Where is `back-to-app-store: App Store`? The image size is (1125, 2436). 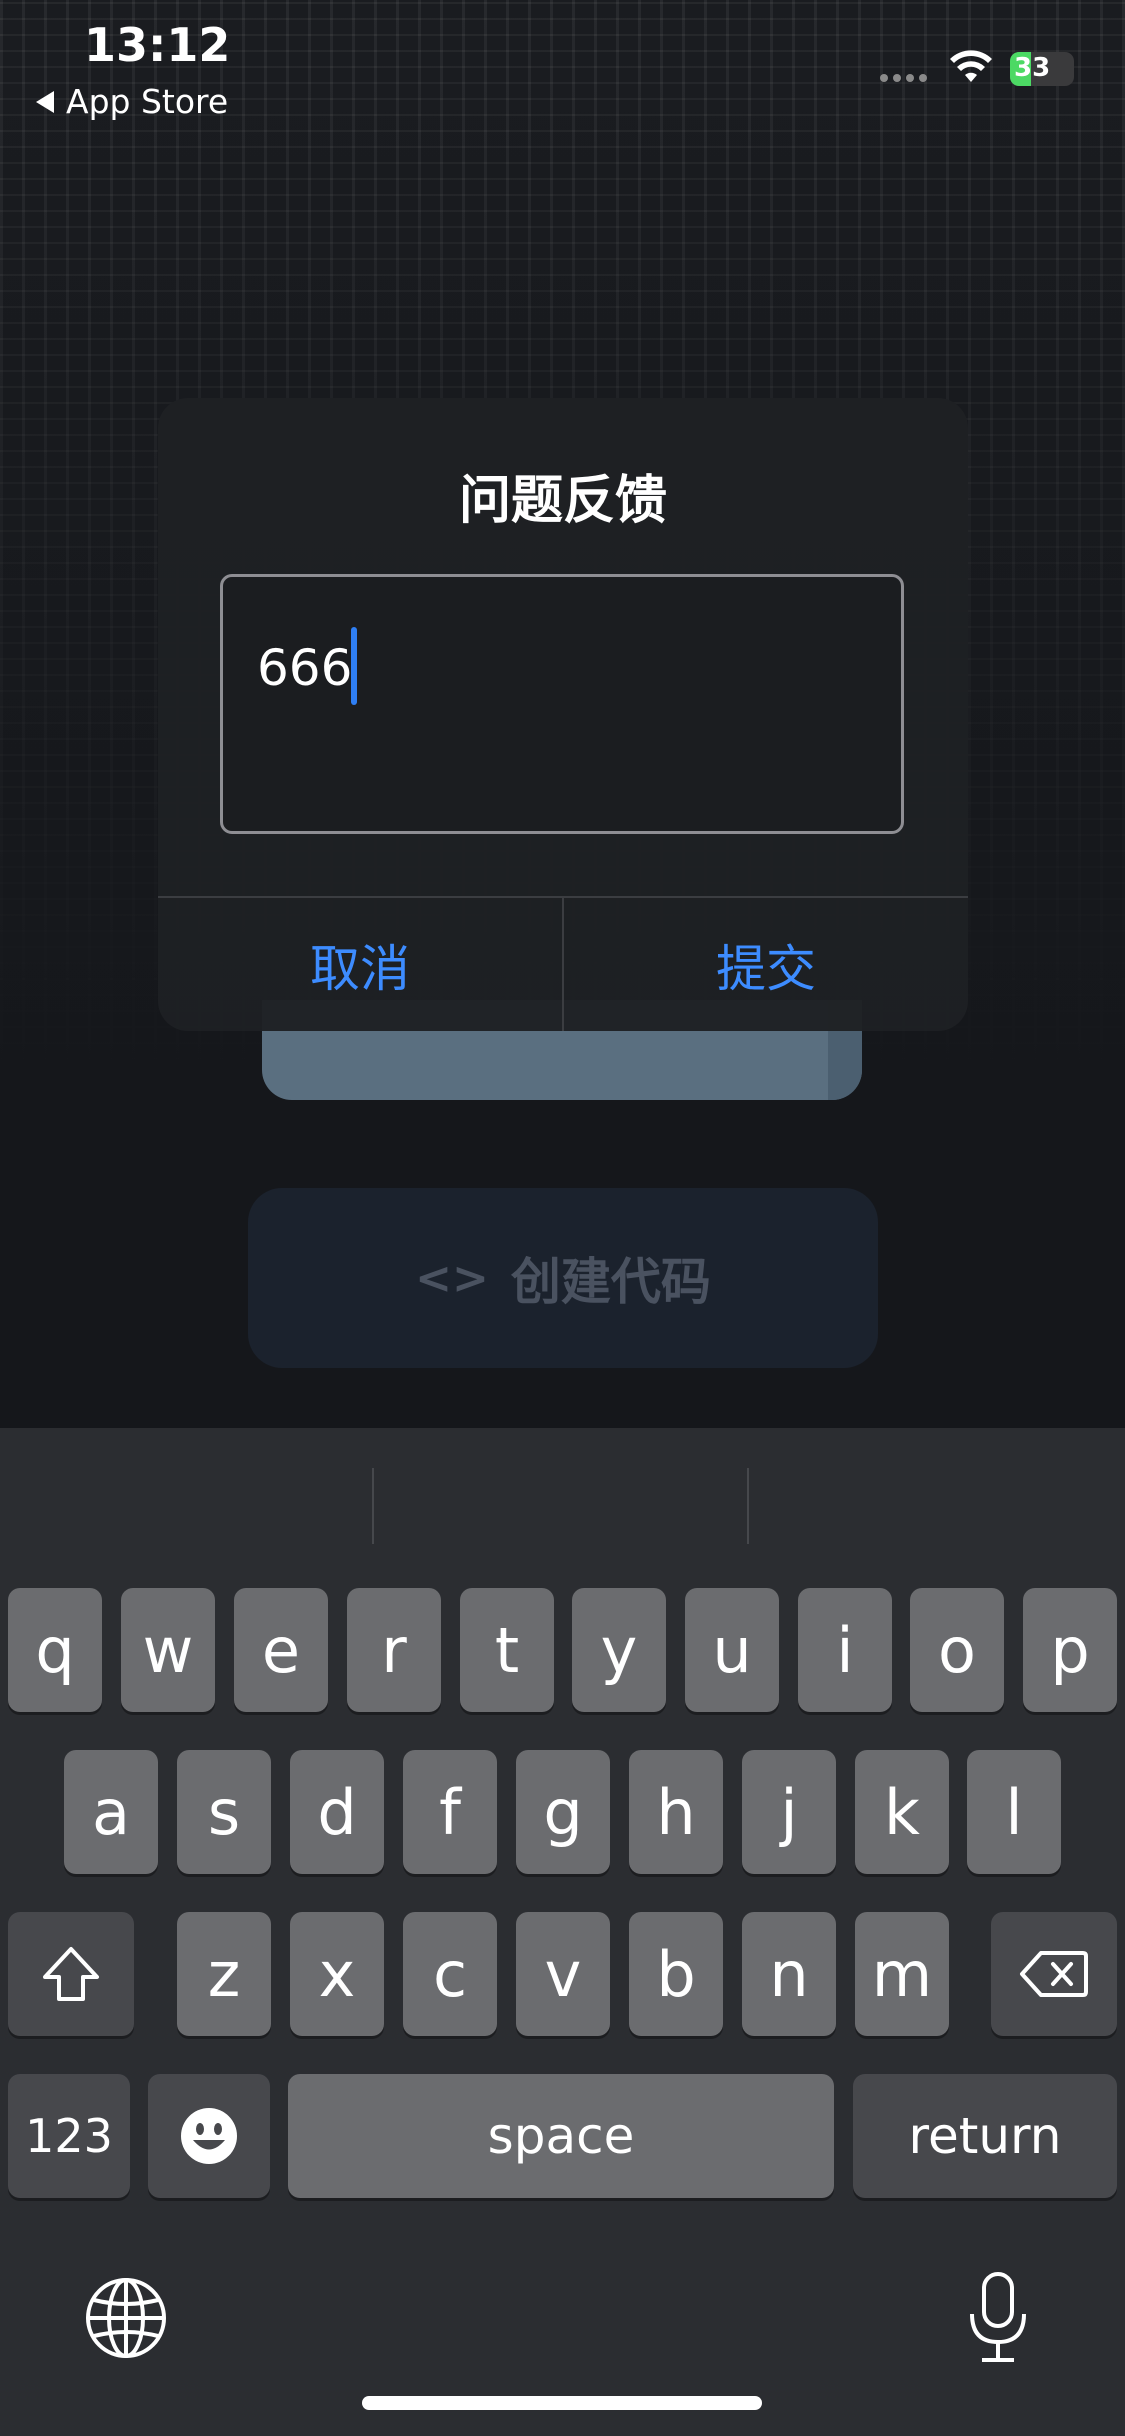 back-to-app-store: App Store is located at coordinates (132, 101).